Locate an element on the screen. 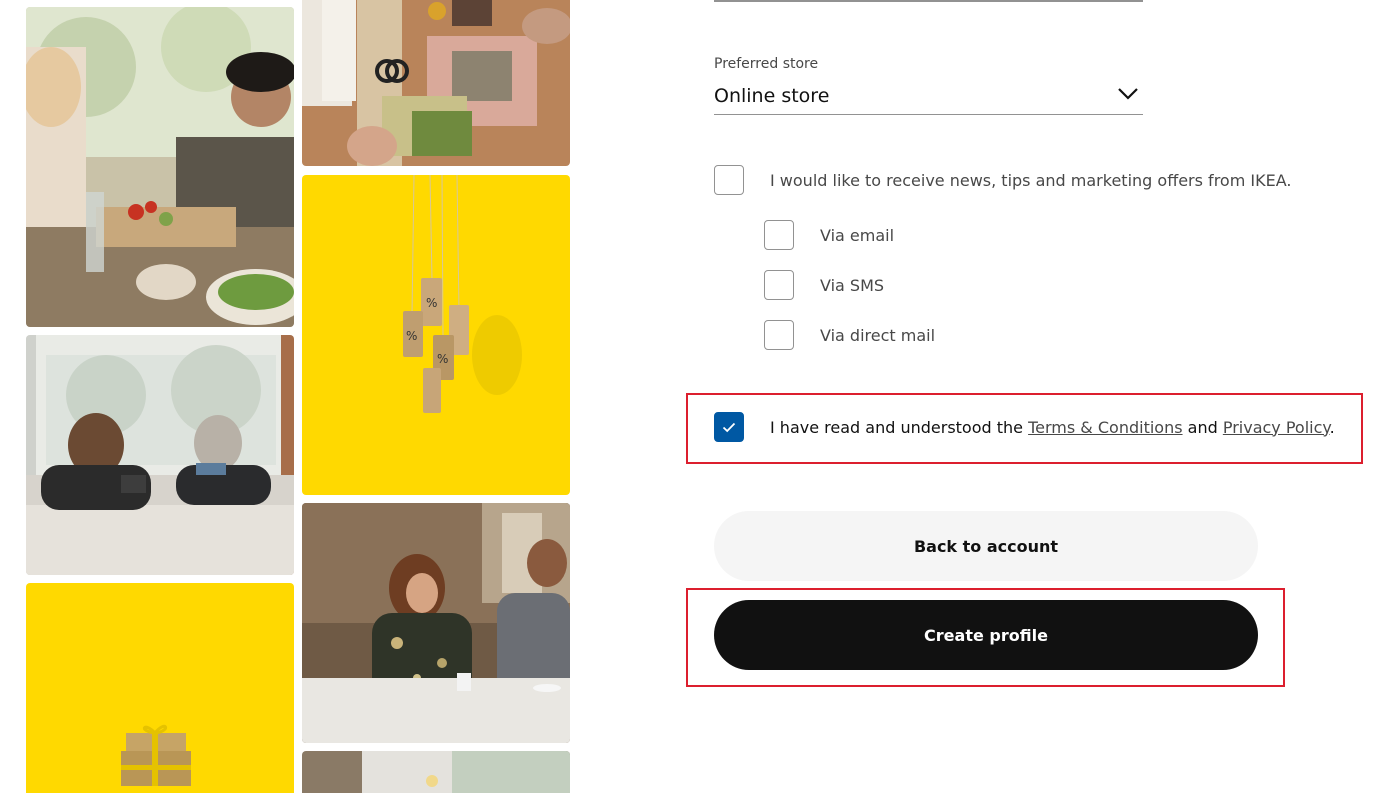 This screenshot has width=1391, height=793. terms-checkbox is located at coordinates (729, 427).